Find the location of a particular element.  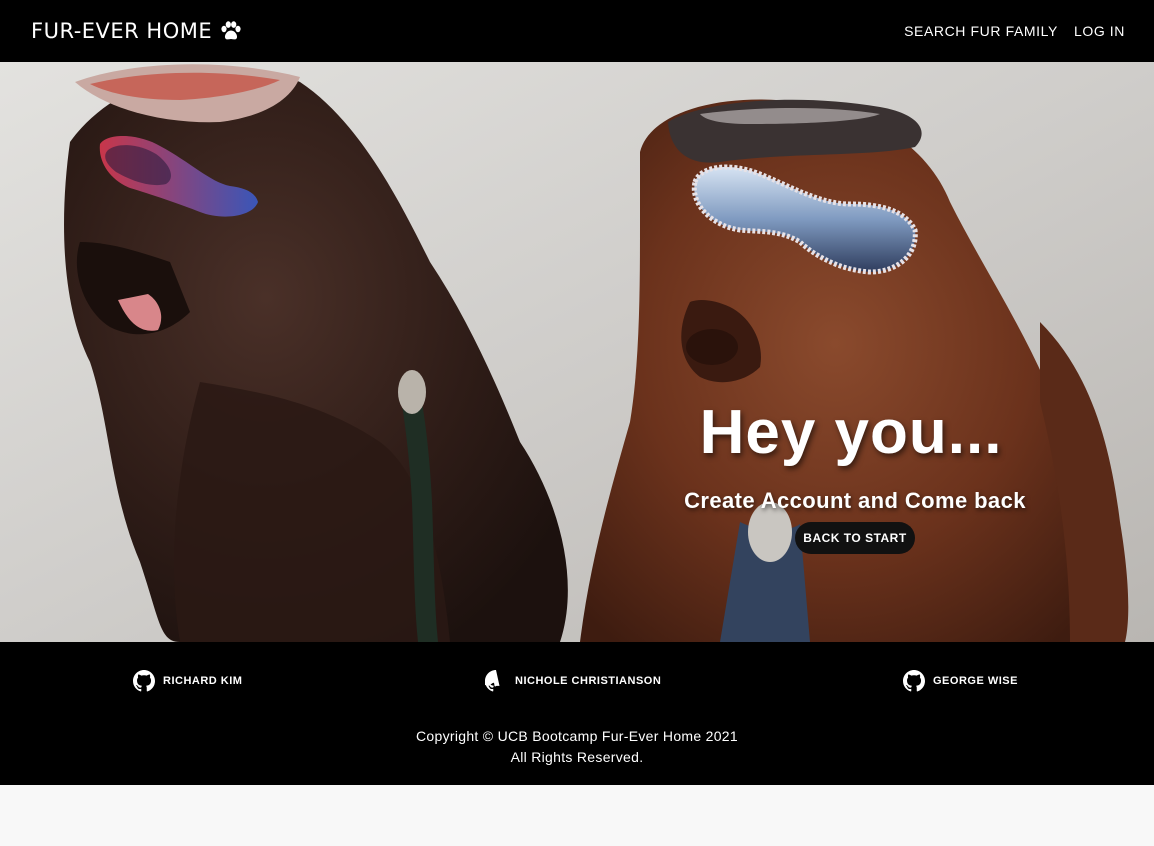

contributor-link-george-wise: GEORGE WISE is located at coordinates (960, 681).